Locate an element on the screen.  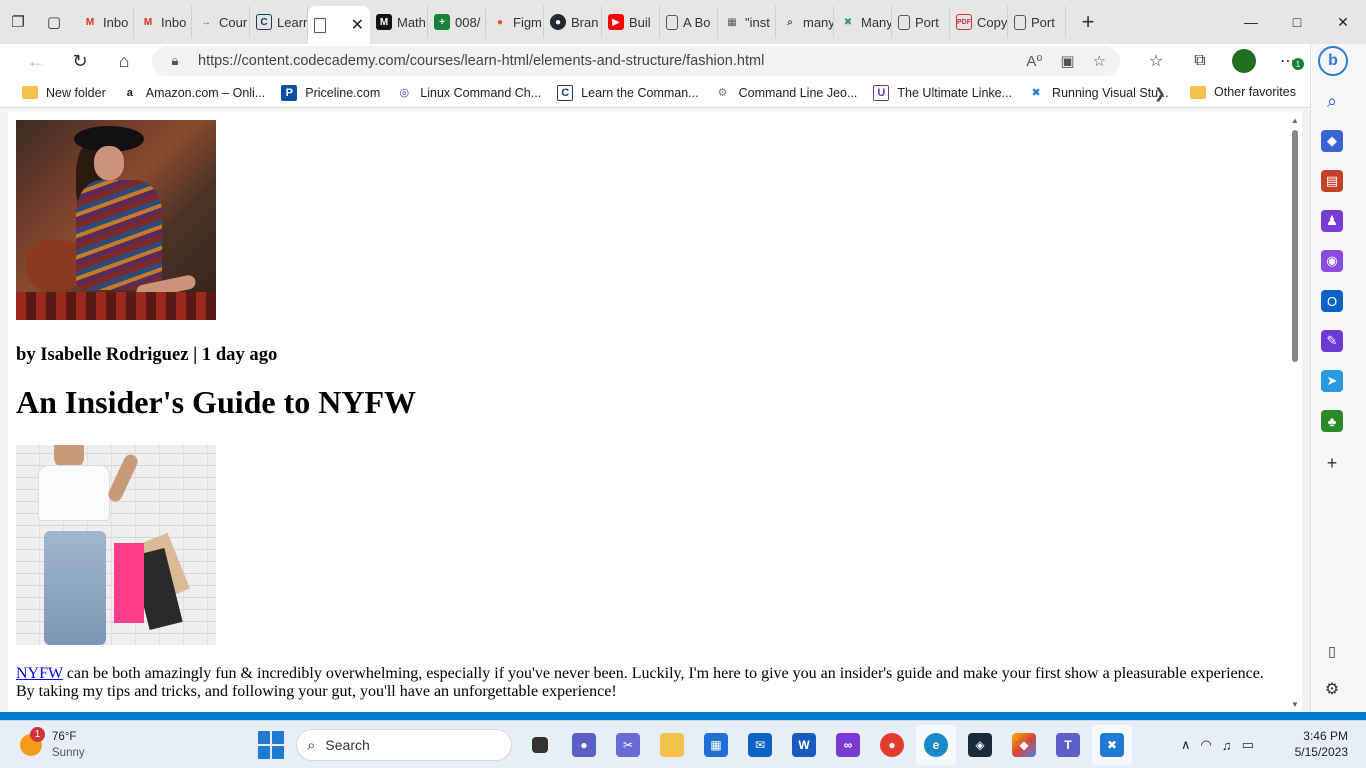
tab-port-2: Port is located at coordinates (1037, 22).